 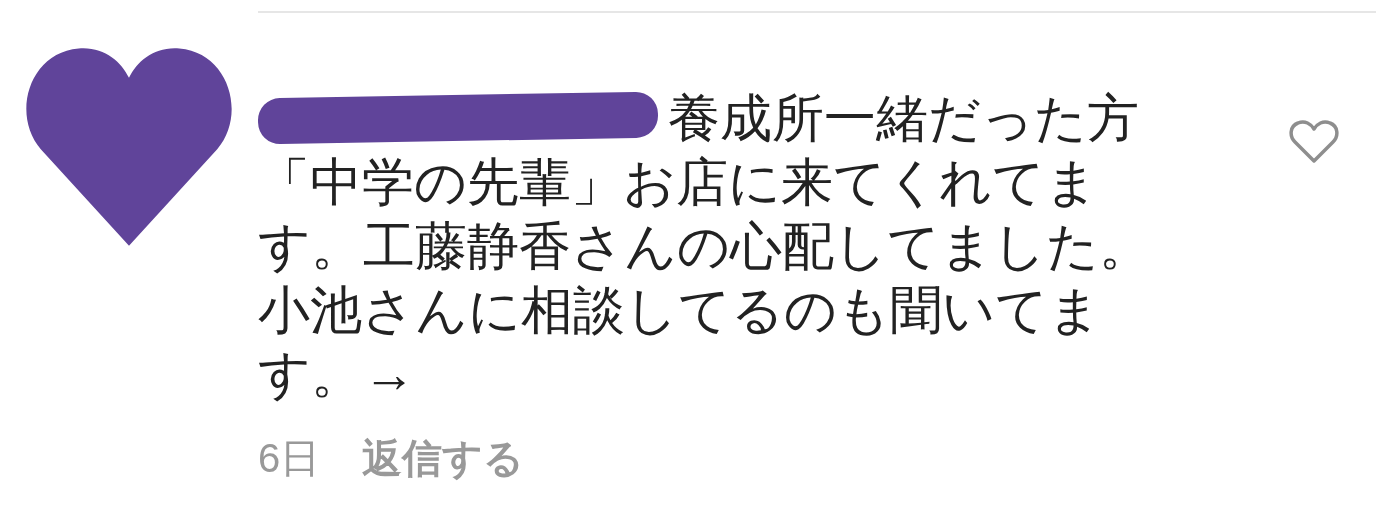 What do you see at coordinates (903, 118) in the screenshot?
I see `comment-text: 養成所一緒だった方` at bounding box center [903, 118].